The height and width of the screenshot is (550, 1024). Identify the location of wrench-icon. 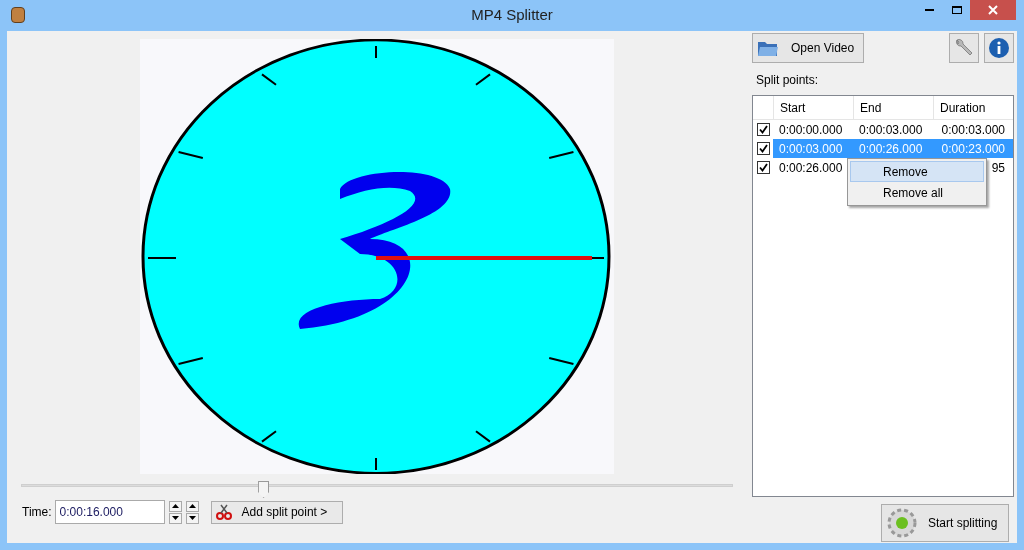
(964, 48).